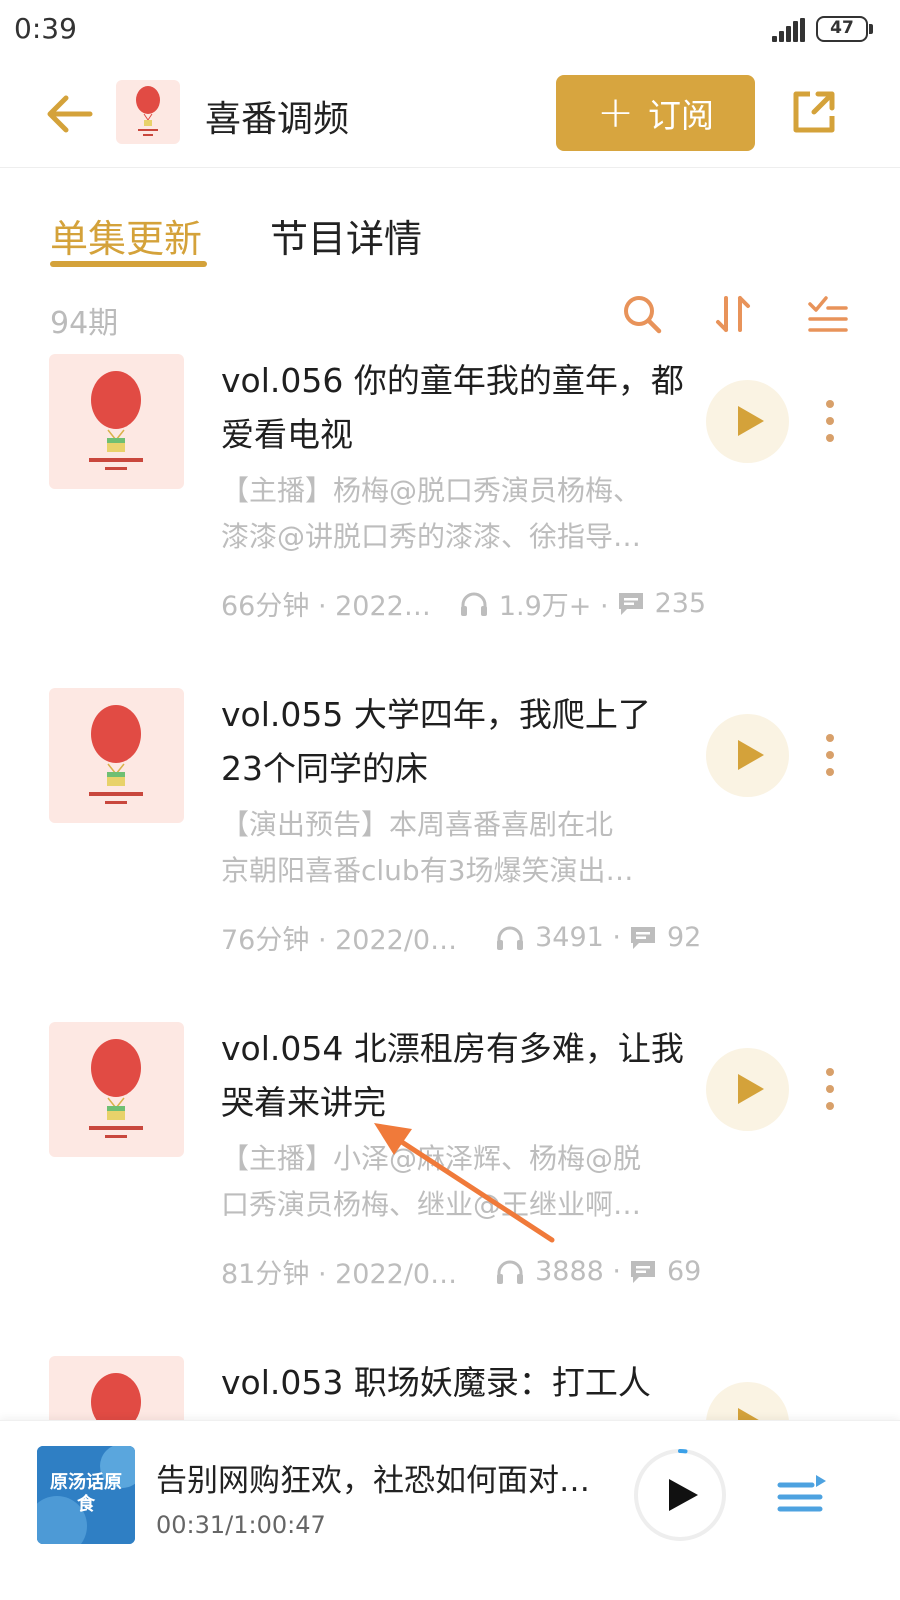 This screenshot has height=1600, width=900. Describe the element at coordinates (84, 323) in the screenshot. I see `episode-count: 94期` at that location.